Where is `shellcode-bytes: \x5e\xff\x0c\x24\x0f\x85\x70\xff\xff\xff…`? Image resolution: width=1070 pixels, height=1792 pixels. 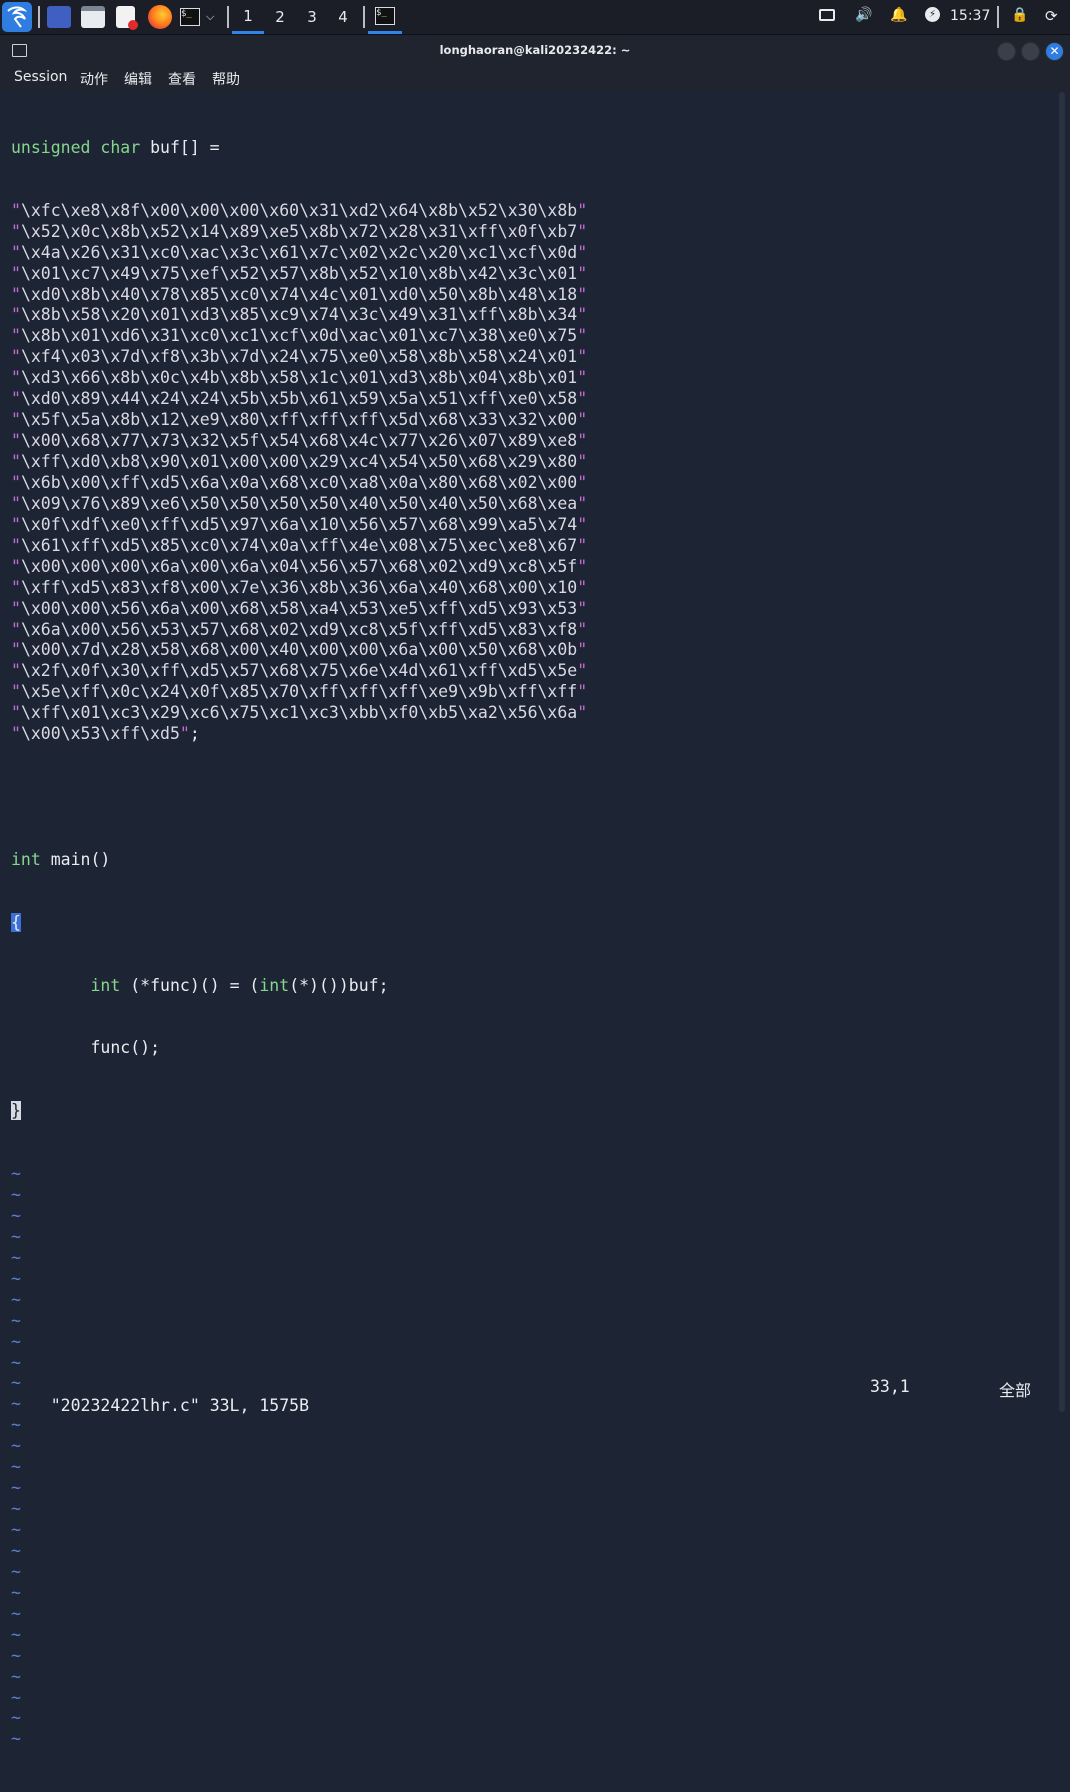 shellcode-bytes: \x5e\xff\x0c\x24\x0f\x85\x70\xff\xff\xff… is located at coordinates (299, 692).